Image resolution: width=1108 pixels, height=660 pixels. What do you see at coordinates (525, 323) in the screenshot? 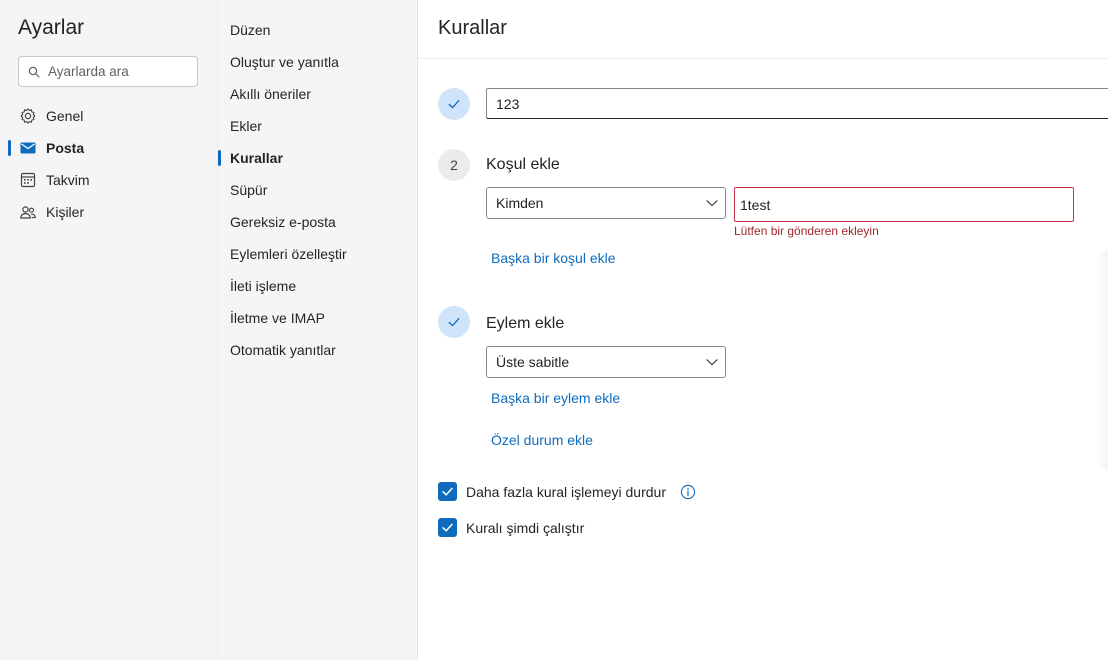
I see `action-section-label: Eylem ekle` at bounding box center [525, 323].